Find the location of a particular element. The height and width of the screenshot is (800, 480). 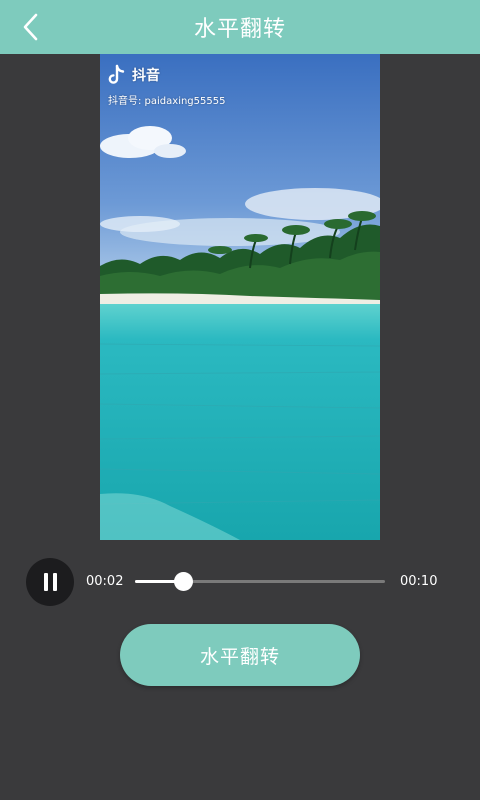

watermark-brand: 抖音 is located at coordinates (146, 76).